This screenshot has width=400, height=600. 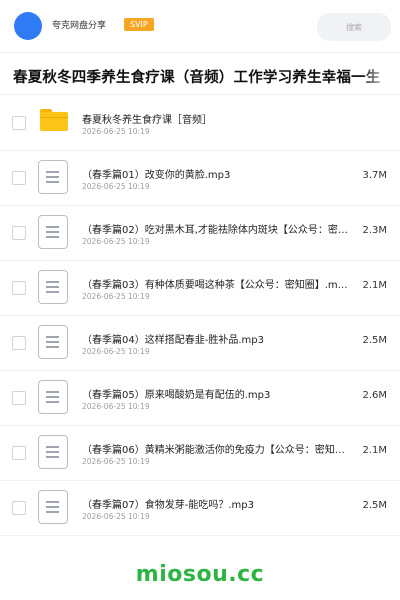 I want to click on folder-icon, so click(x=54, y=120).